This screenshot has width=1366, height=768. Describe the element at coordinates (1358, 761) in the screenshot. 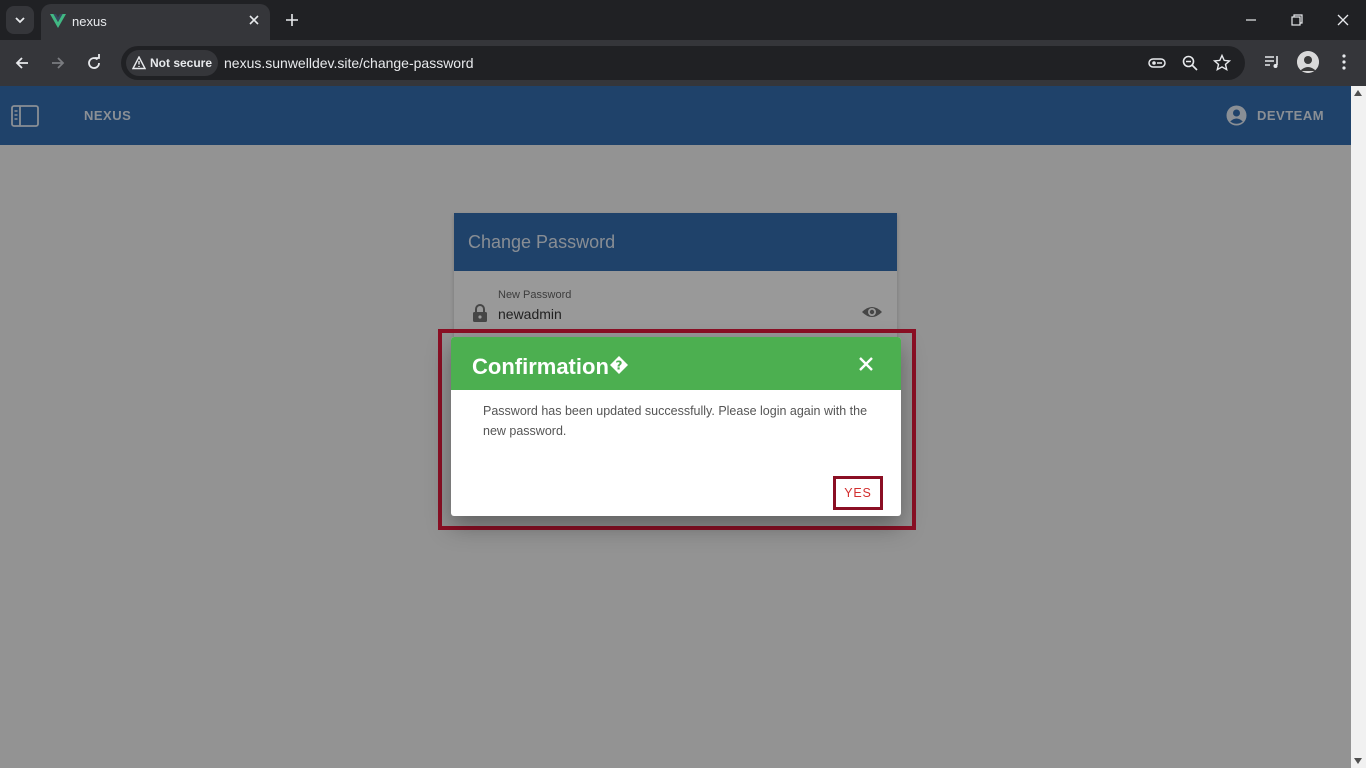

I see `scroll-down-arrow-icon` at that location.